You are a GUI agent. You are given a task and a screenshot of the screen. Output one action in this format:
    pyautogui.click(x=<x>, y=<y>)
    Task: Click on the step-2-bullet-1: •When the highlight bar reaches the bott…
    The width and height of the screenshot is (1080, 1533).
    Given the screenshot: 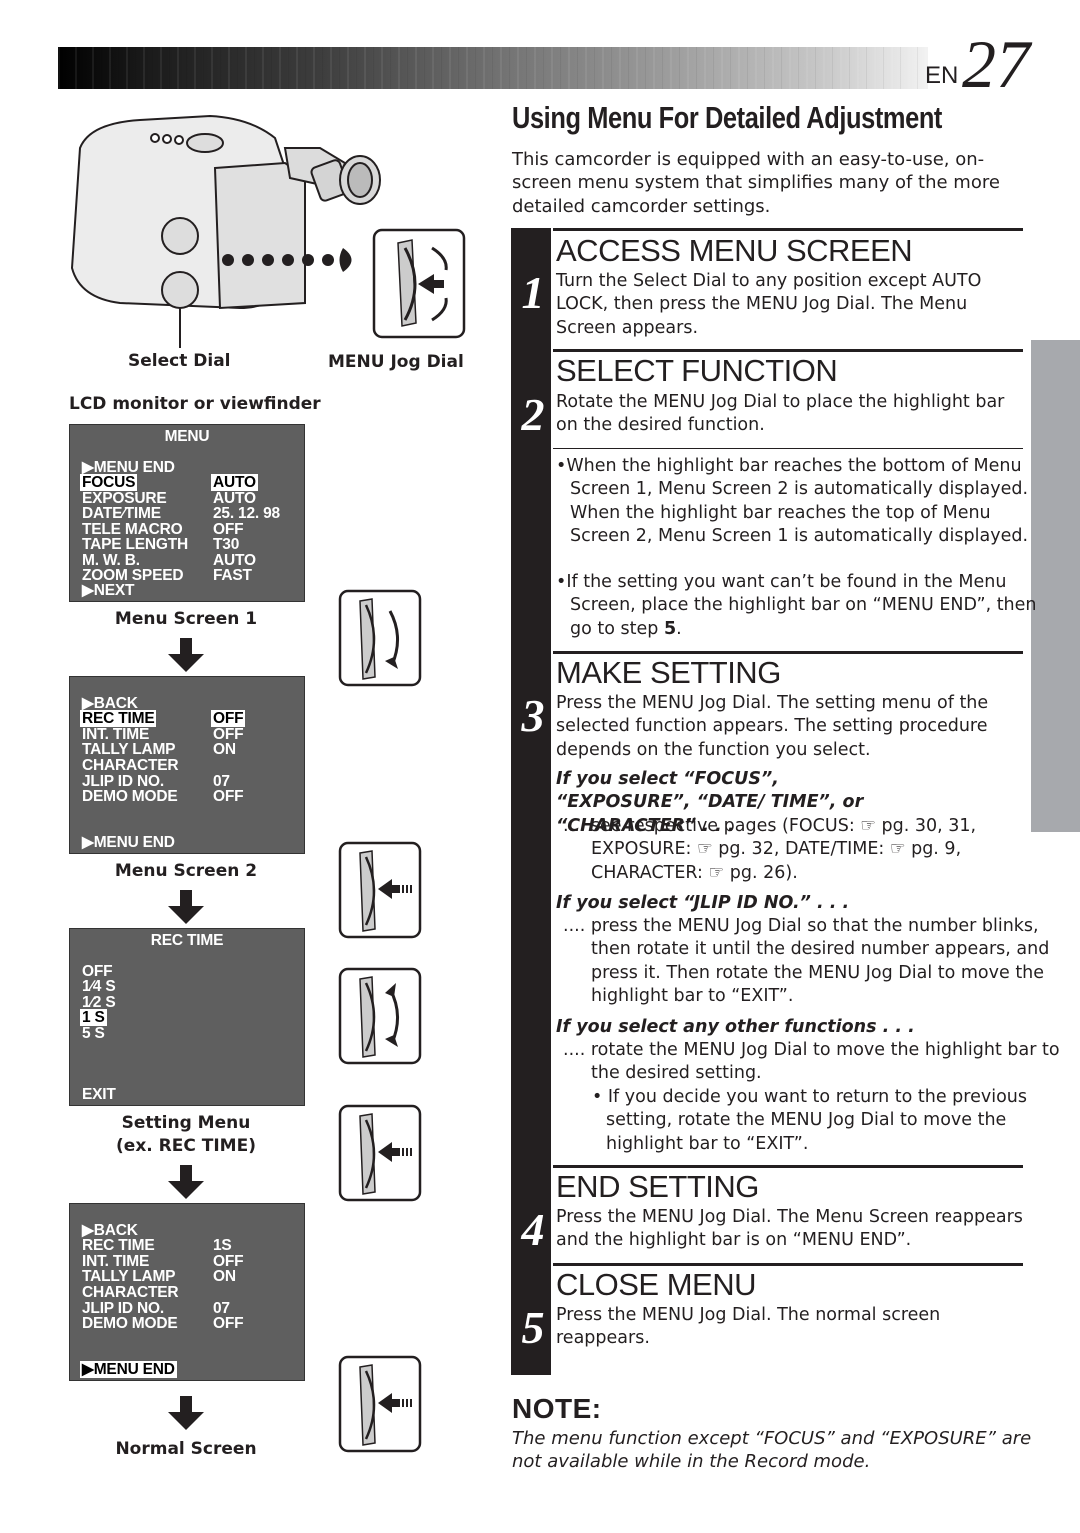 What is the action you would take?
    pyautogui.click(x=792, y=501)
    